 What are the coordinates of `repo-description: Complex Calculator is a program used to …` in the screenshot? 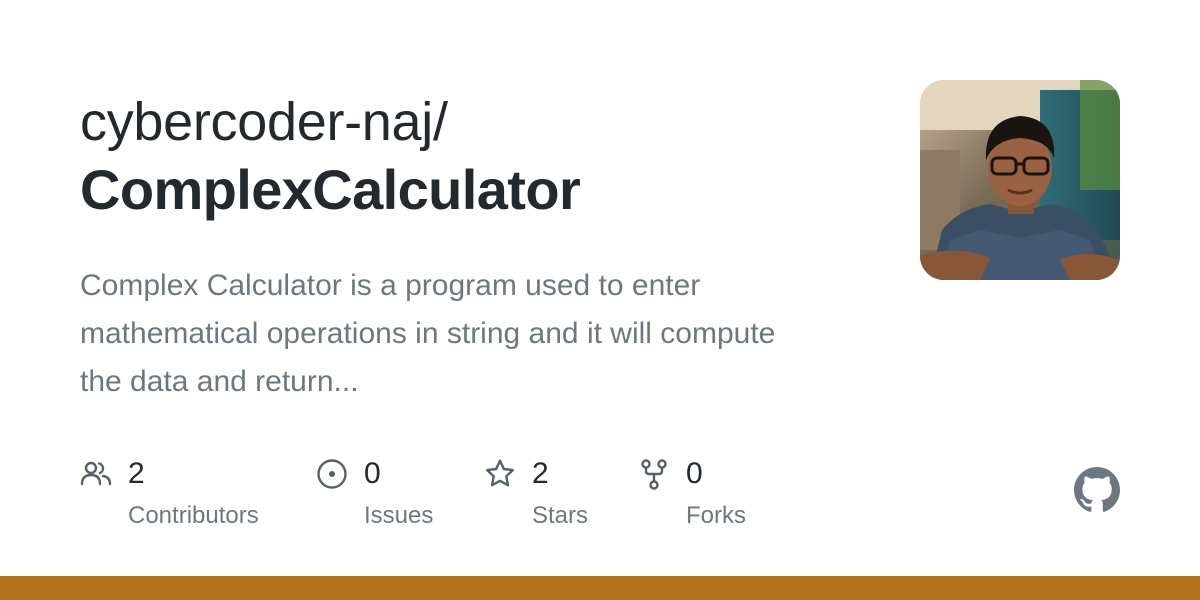 It's located at (428, 333).